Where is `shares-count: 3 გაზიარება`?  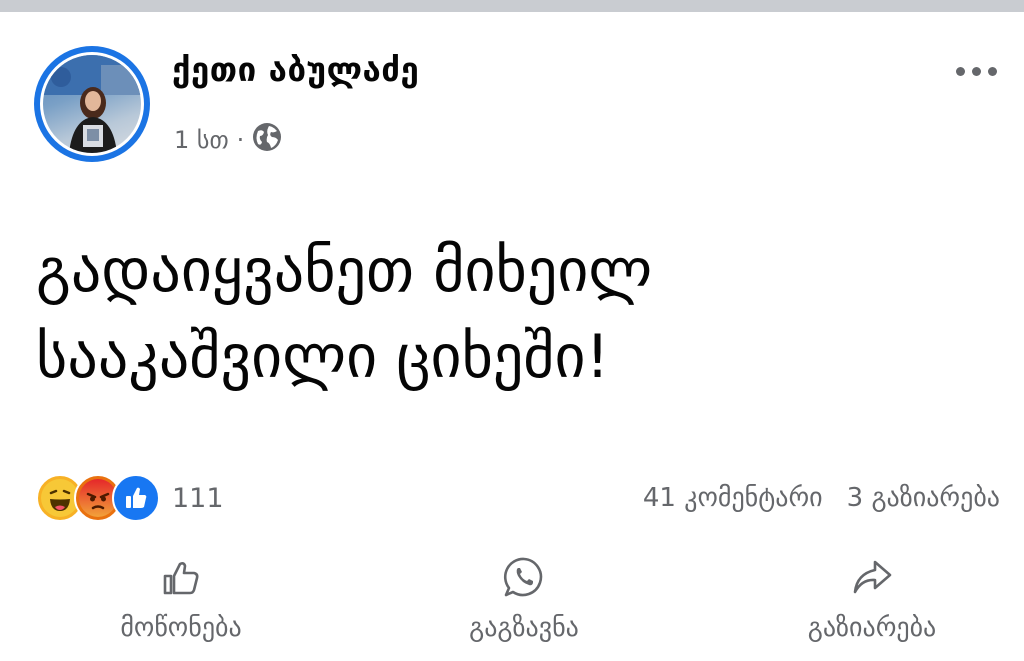 shares-count: 3 გაზიარება is located at coordinates (923, 498).